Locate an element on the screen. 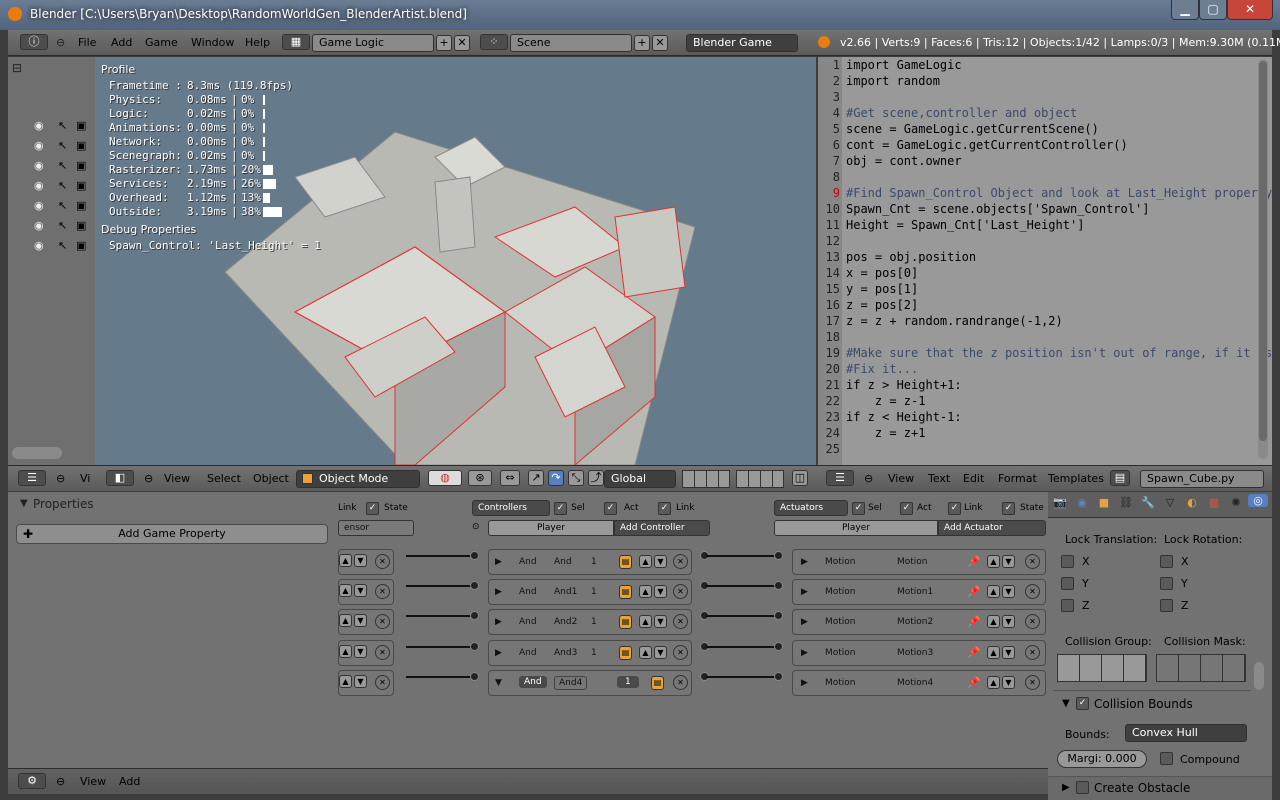 The width and height of the screenshot is (1280, 800). particles-tab-icon: ✺ is located at coordinates (1236, 502).